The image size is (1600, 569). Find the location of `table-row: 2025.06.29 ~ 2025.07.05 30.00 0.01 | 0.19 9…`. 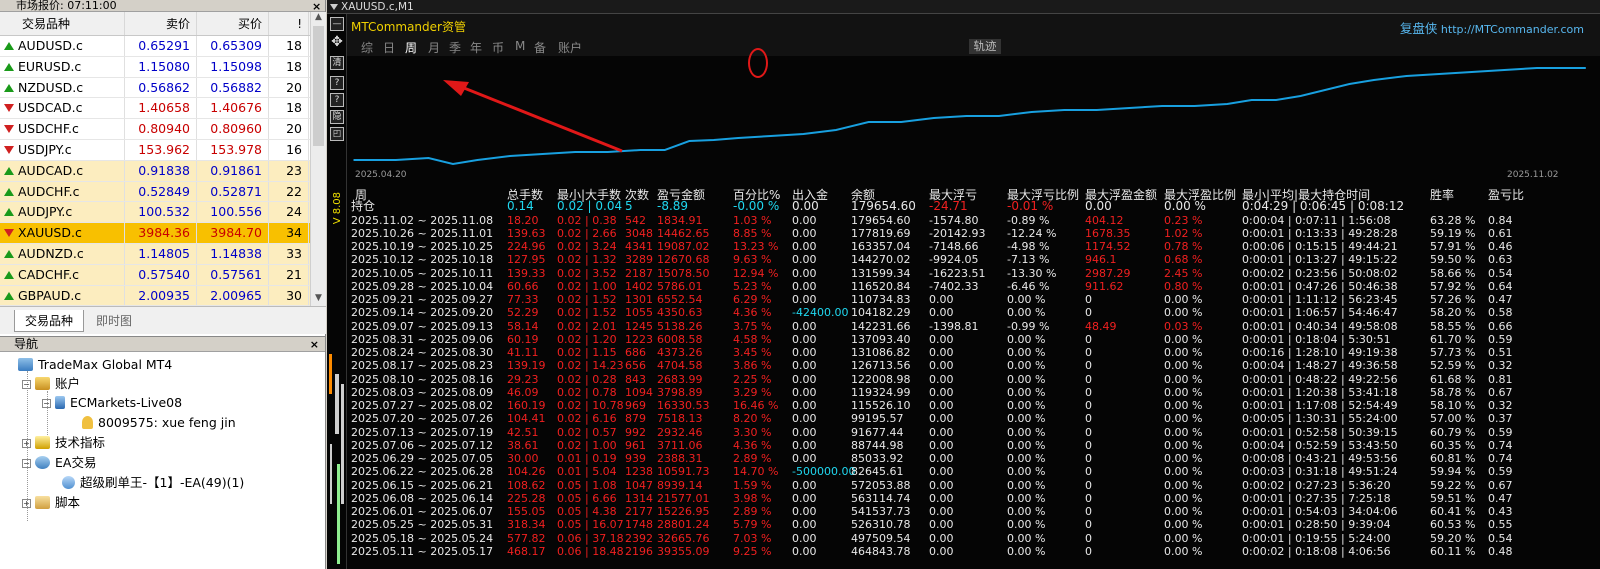

table-row: 2025.06.29 ~ 2025.07.05 30.00 0.01 | 0.19 9… is located at coordinates (973, 458).